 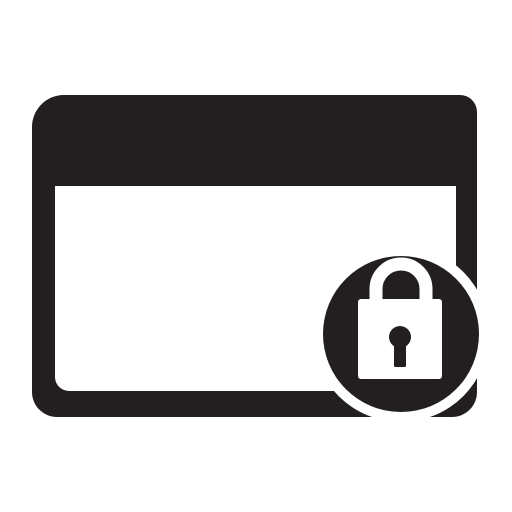 What do you see at coordinates (400, 352) in the screenshot?
I see `keyhole-stem` at bounding box center [400, 352].